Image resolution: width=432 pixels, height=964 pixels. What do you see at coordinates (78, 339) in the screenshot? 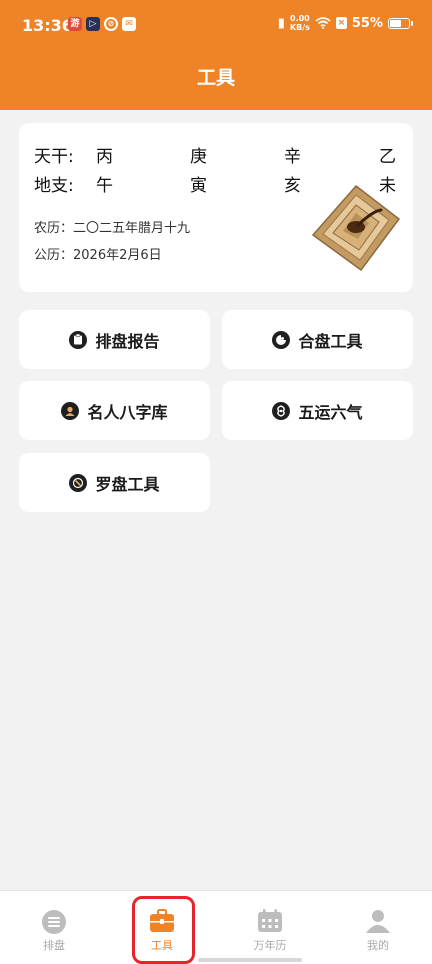
I see `clipboard-icon` at bounding box center [78, 339].